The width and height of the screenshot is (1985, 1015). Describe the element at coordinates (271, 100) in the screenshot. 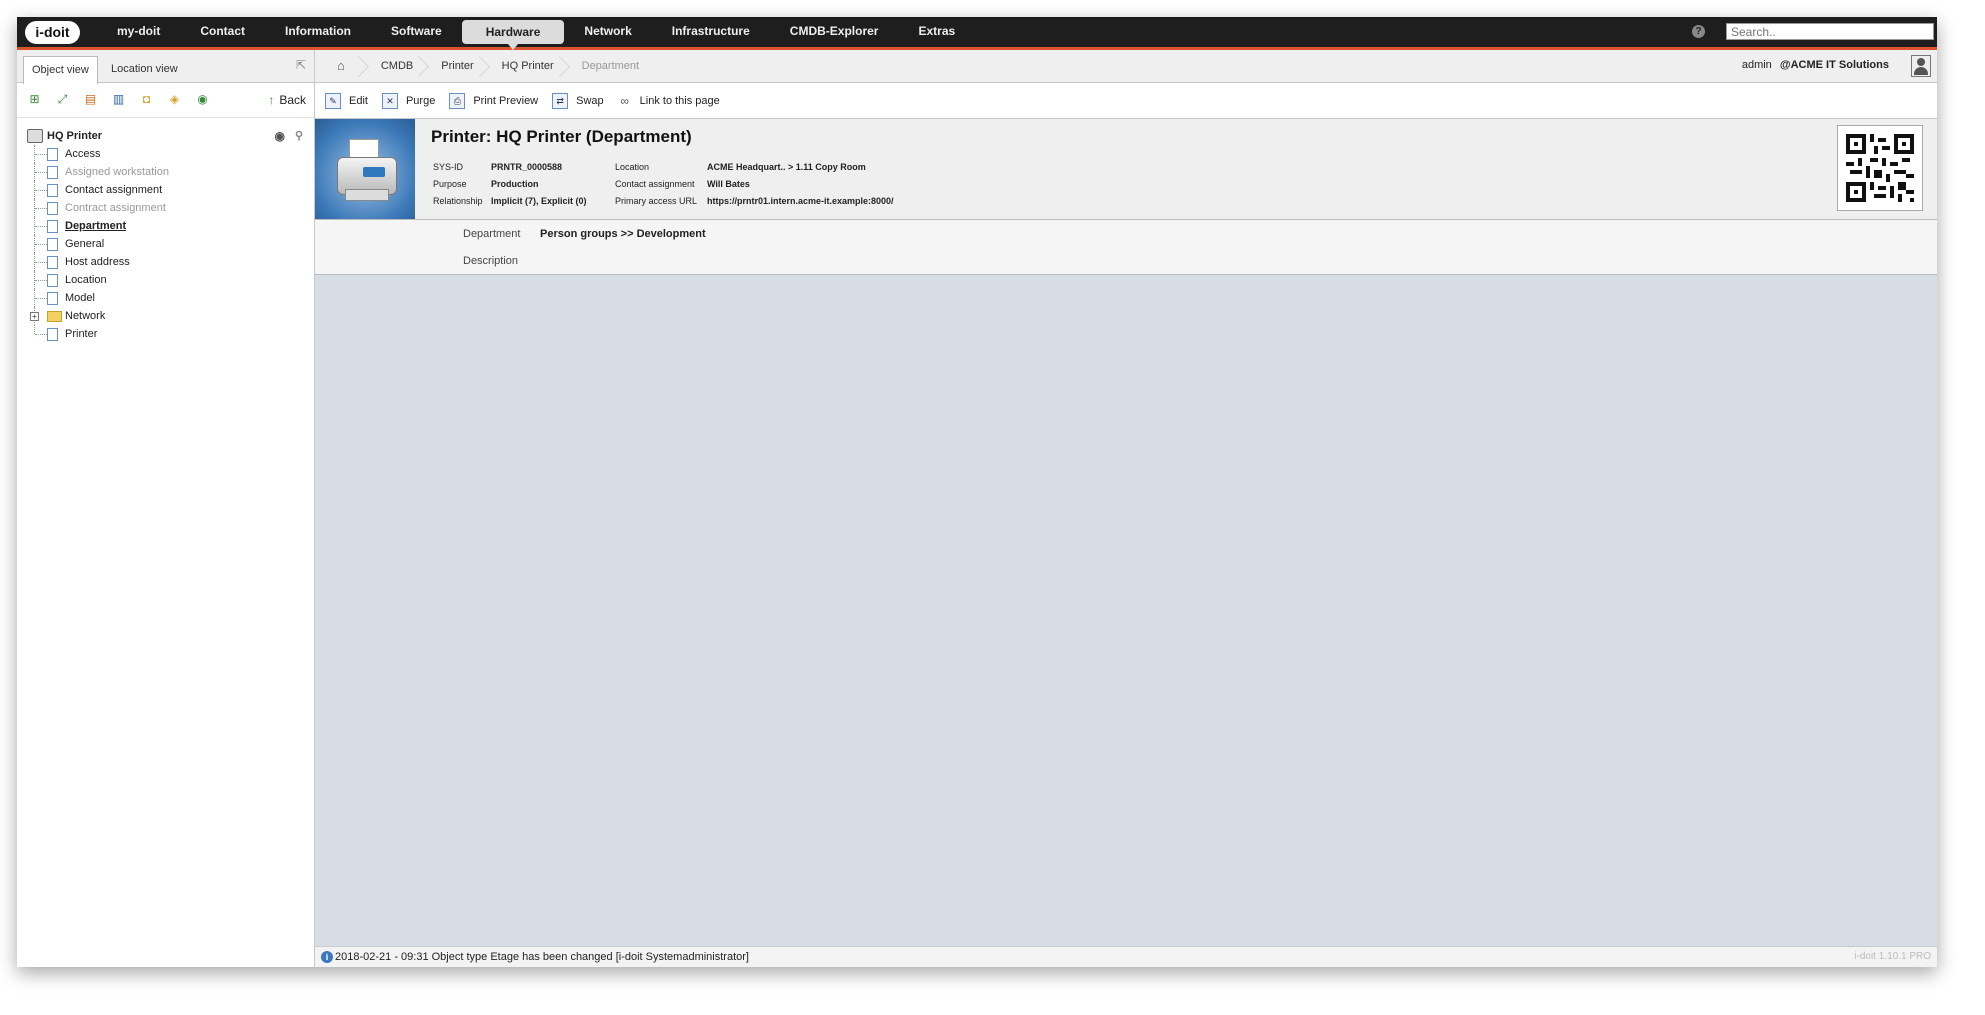

I see `up-arrow-icon: ↑` at that location.